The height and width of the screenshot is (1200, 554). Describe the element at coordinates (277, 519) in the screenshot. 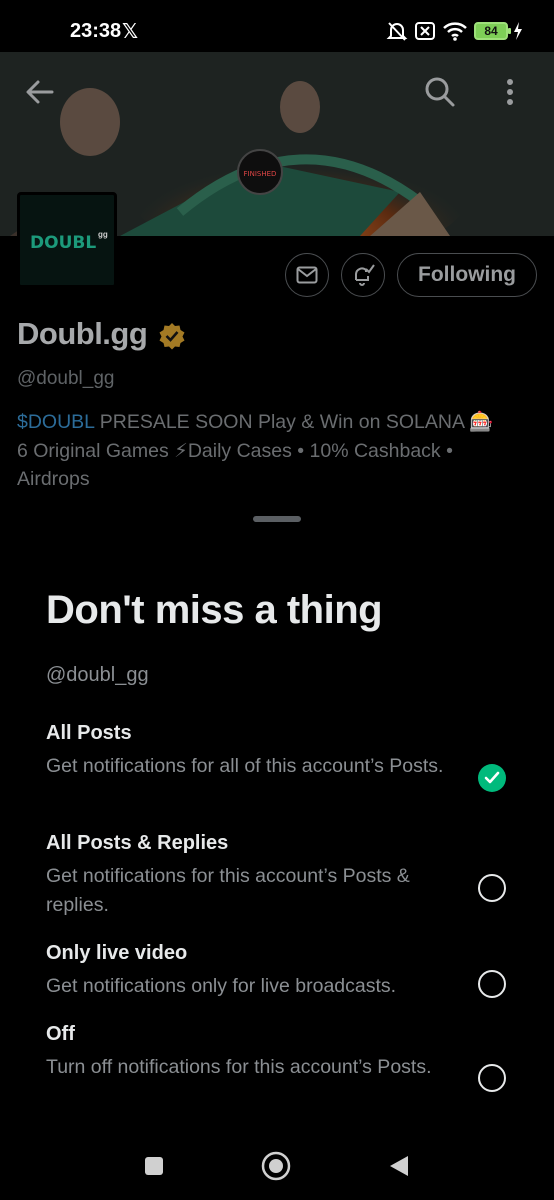

I see `sheet-drag-handle` at that location.